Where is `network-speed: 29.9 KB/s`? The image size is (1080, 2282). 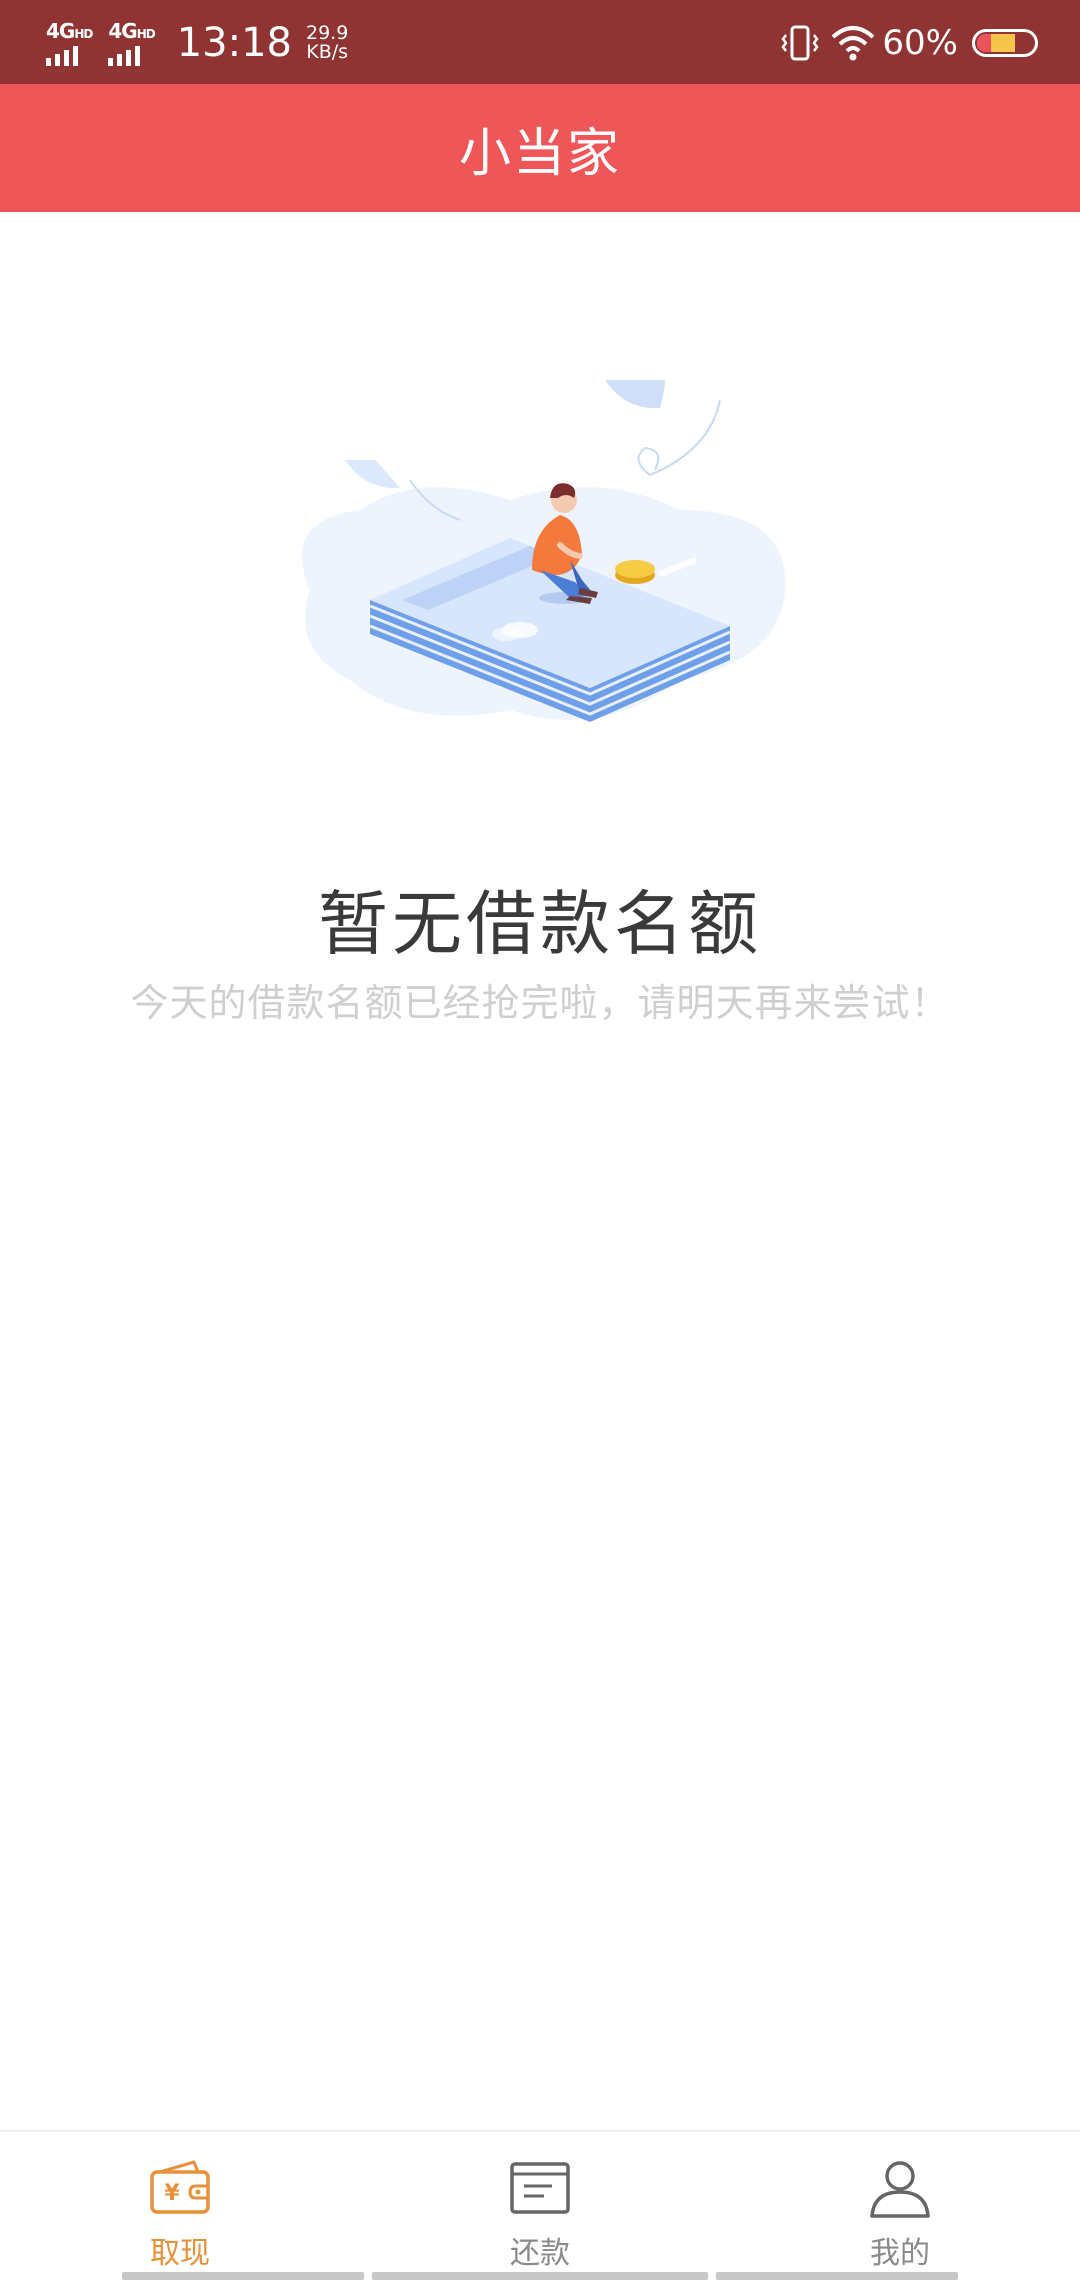 network-speed: 29.9 KB/s is located at coordinates (327, 42).